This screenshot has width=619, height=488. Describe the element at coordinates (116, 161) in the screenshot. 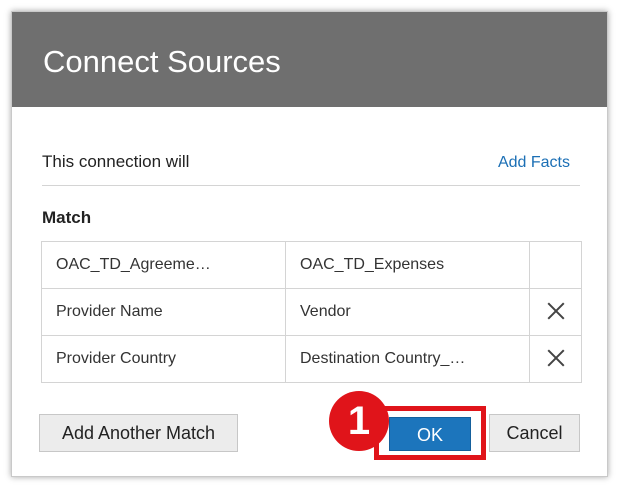

I see `connection-description: This connection will` at that location.